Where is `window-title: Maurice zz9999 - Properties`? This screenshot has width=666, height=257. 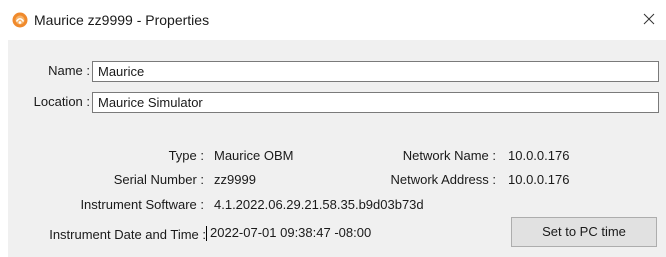
window-title: Maurice zz9999 - Properties is located at coordinates (122, 20).